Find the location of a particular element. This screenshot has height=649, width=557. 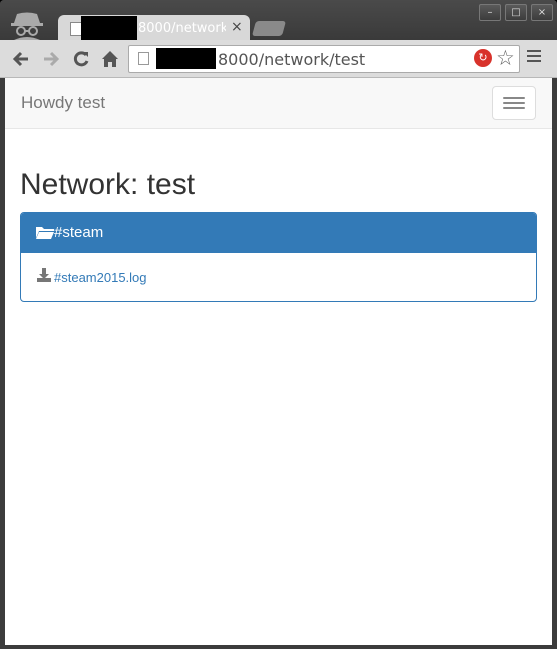

browser-tab: 8000/network × is located at coordinates (154, 28).